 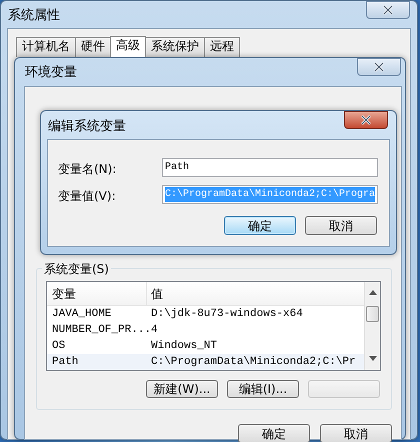 What do you see at coordinates (175, 47) in the screenshot?
I see `tab: 系统保护` at bounding box center [175, 47].